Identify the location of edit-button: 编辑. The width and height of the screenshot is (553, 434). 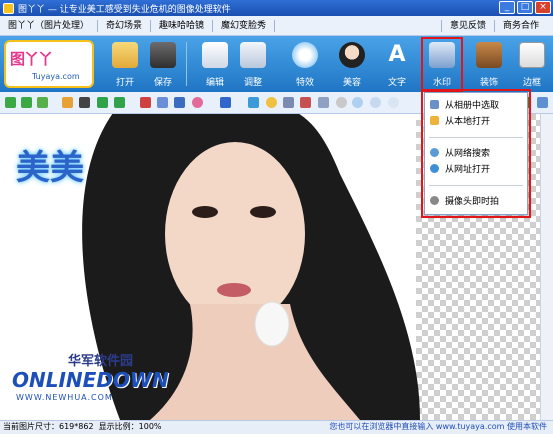
(215, 64).